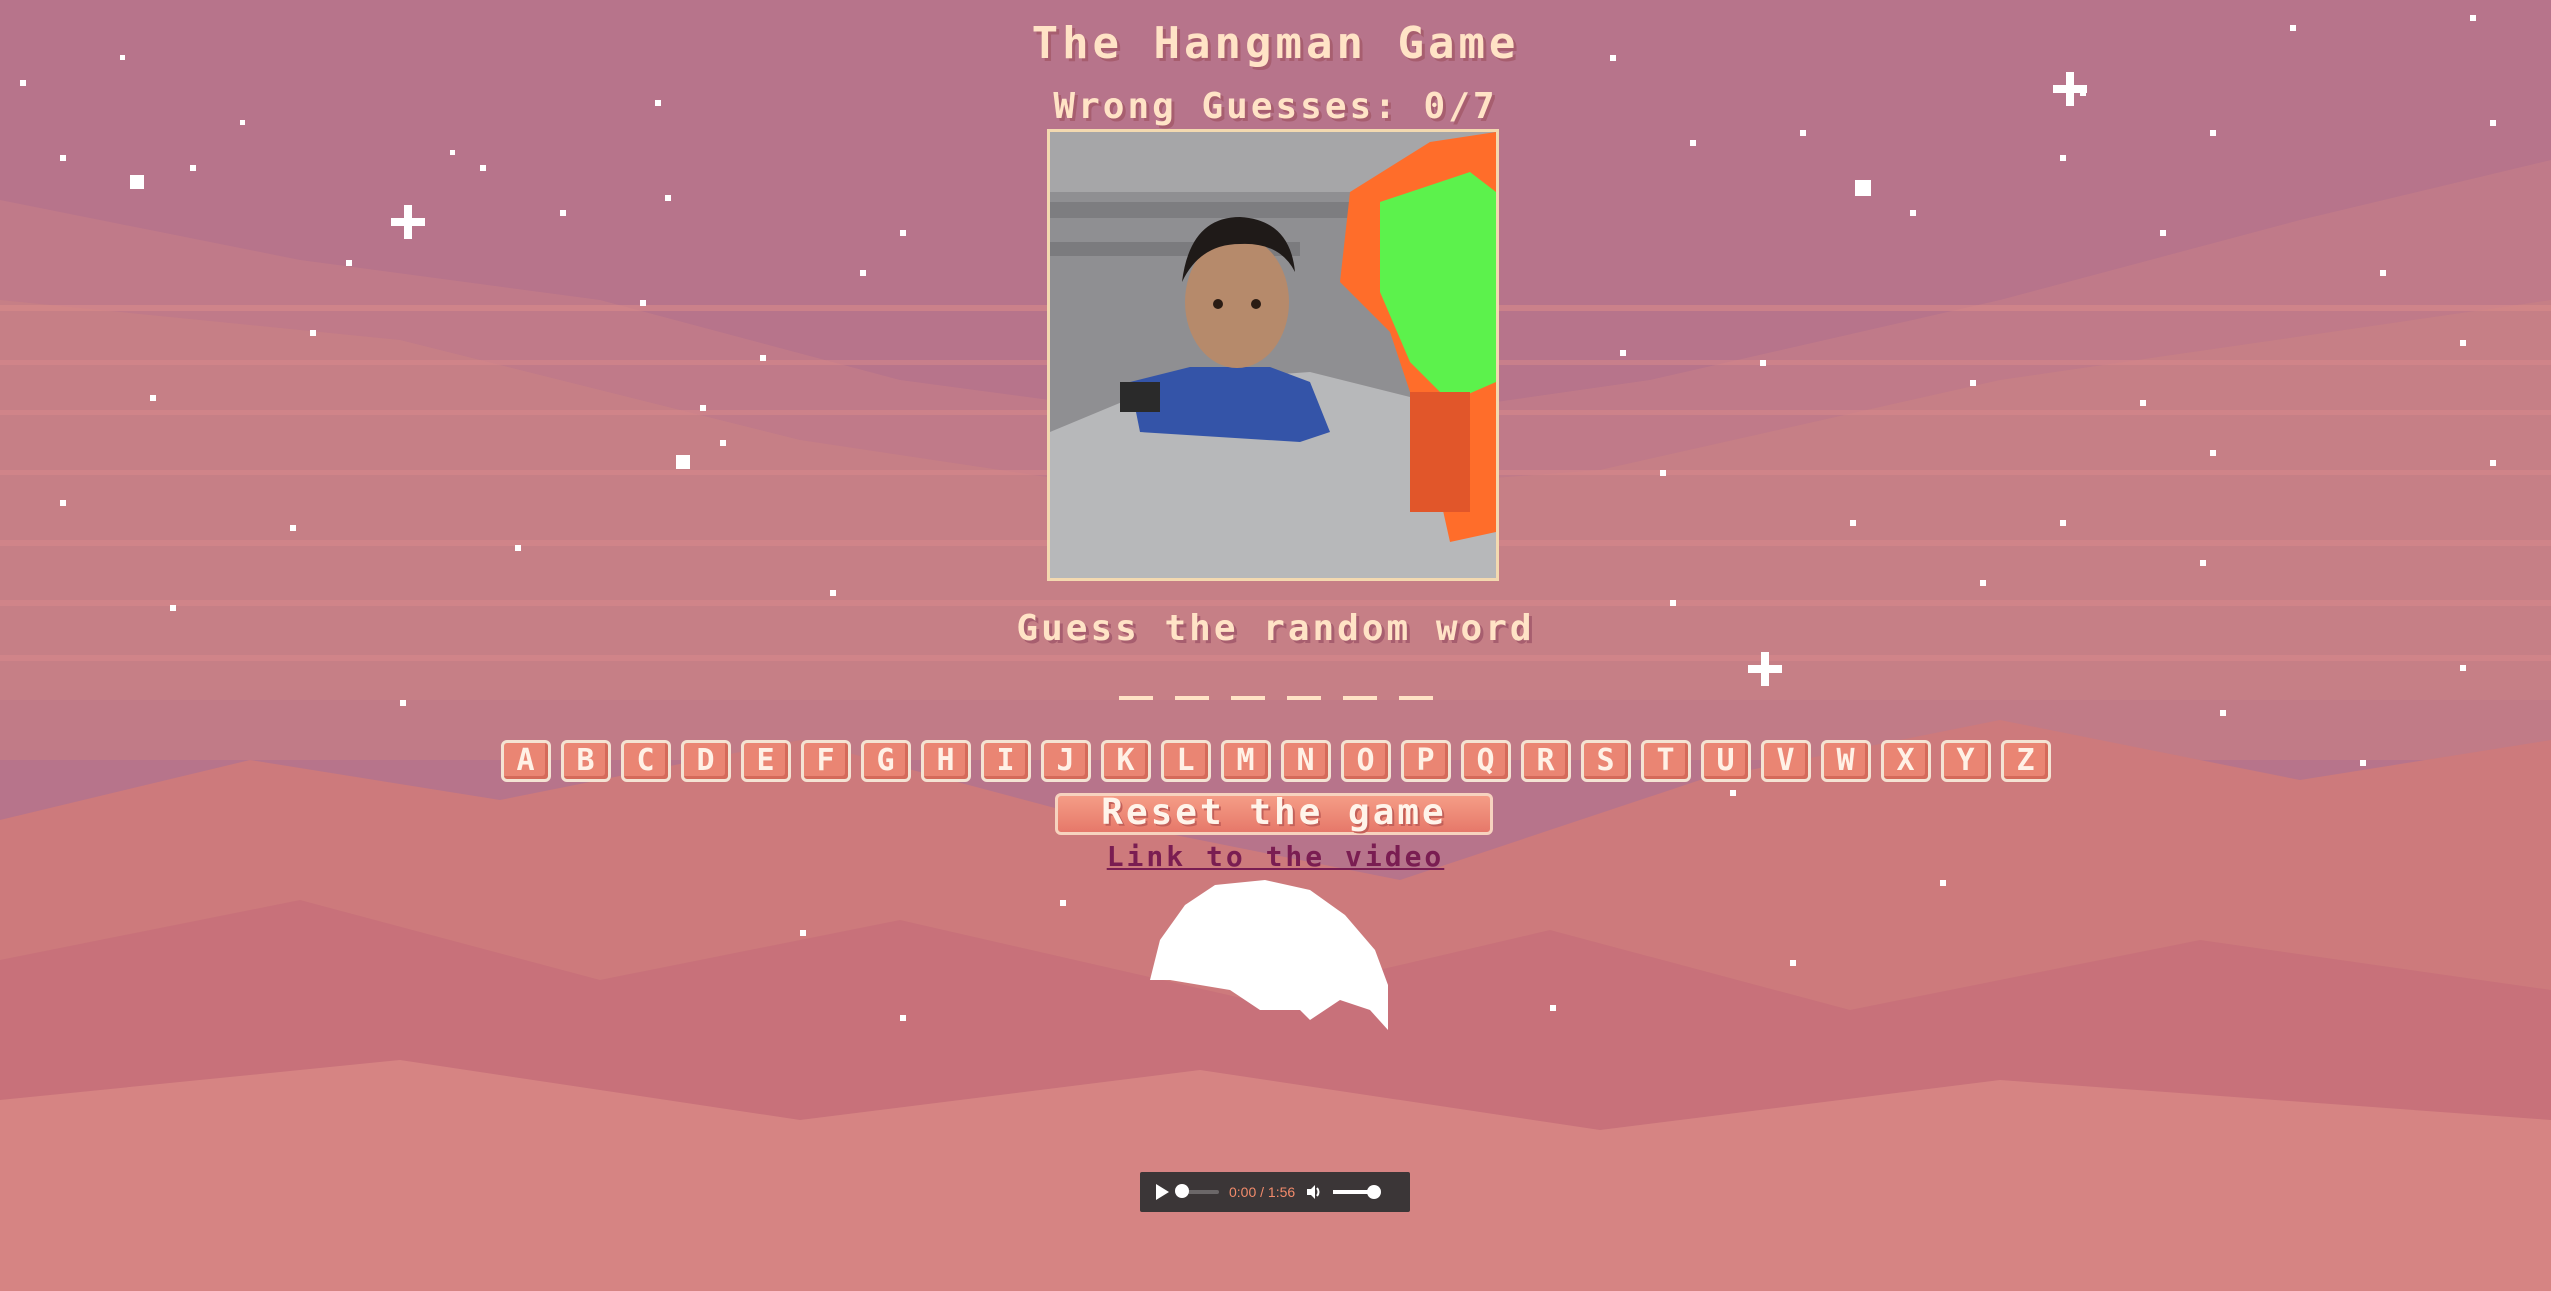 The image size is (2551, 1291). I want to click on audio-player: 0:00 / 1:56, so click(1275, 1192).